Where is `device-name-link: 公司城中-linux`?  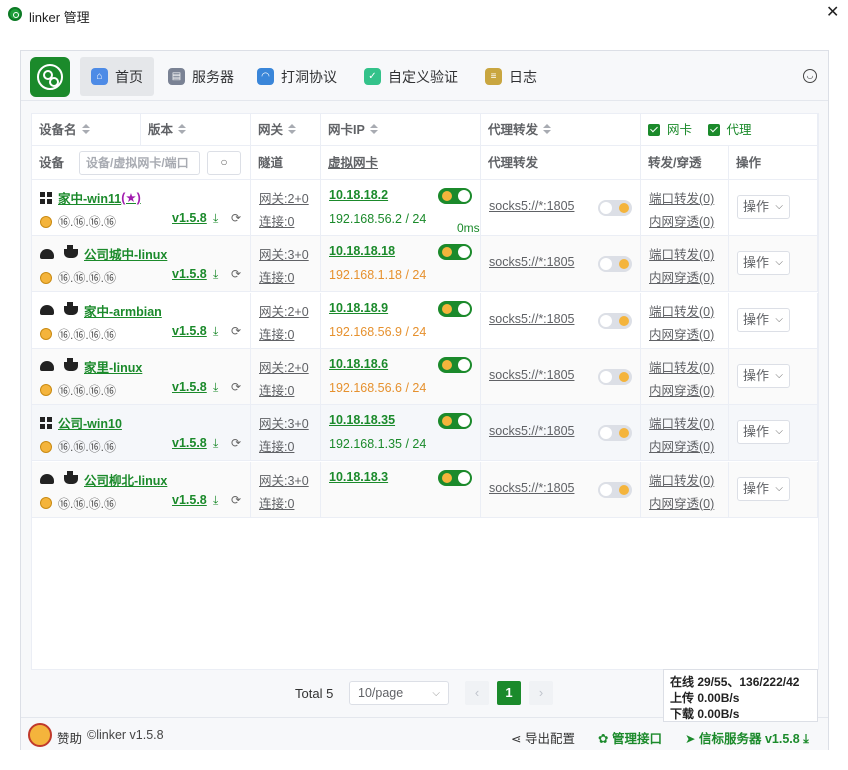
device-name-link: 公司城中-linux is located at coordinates (103, 253).